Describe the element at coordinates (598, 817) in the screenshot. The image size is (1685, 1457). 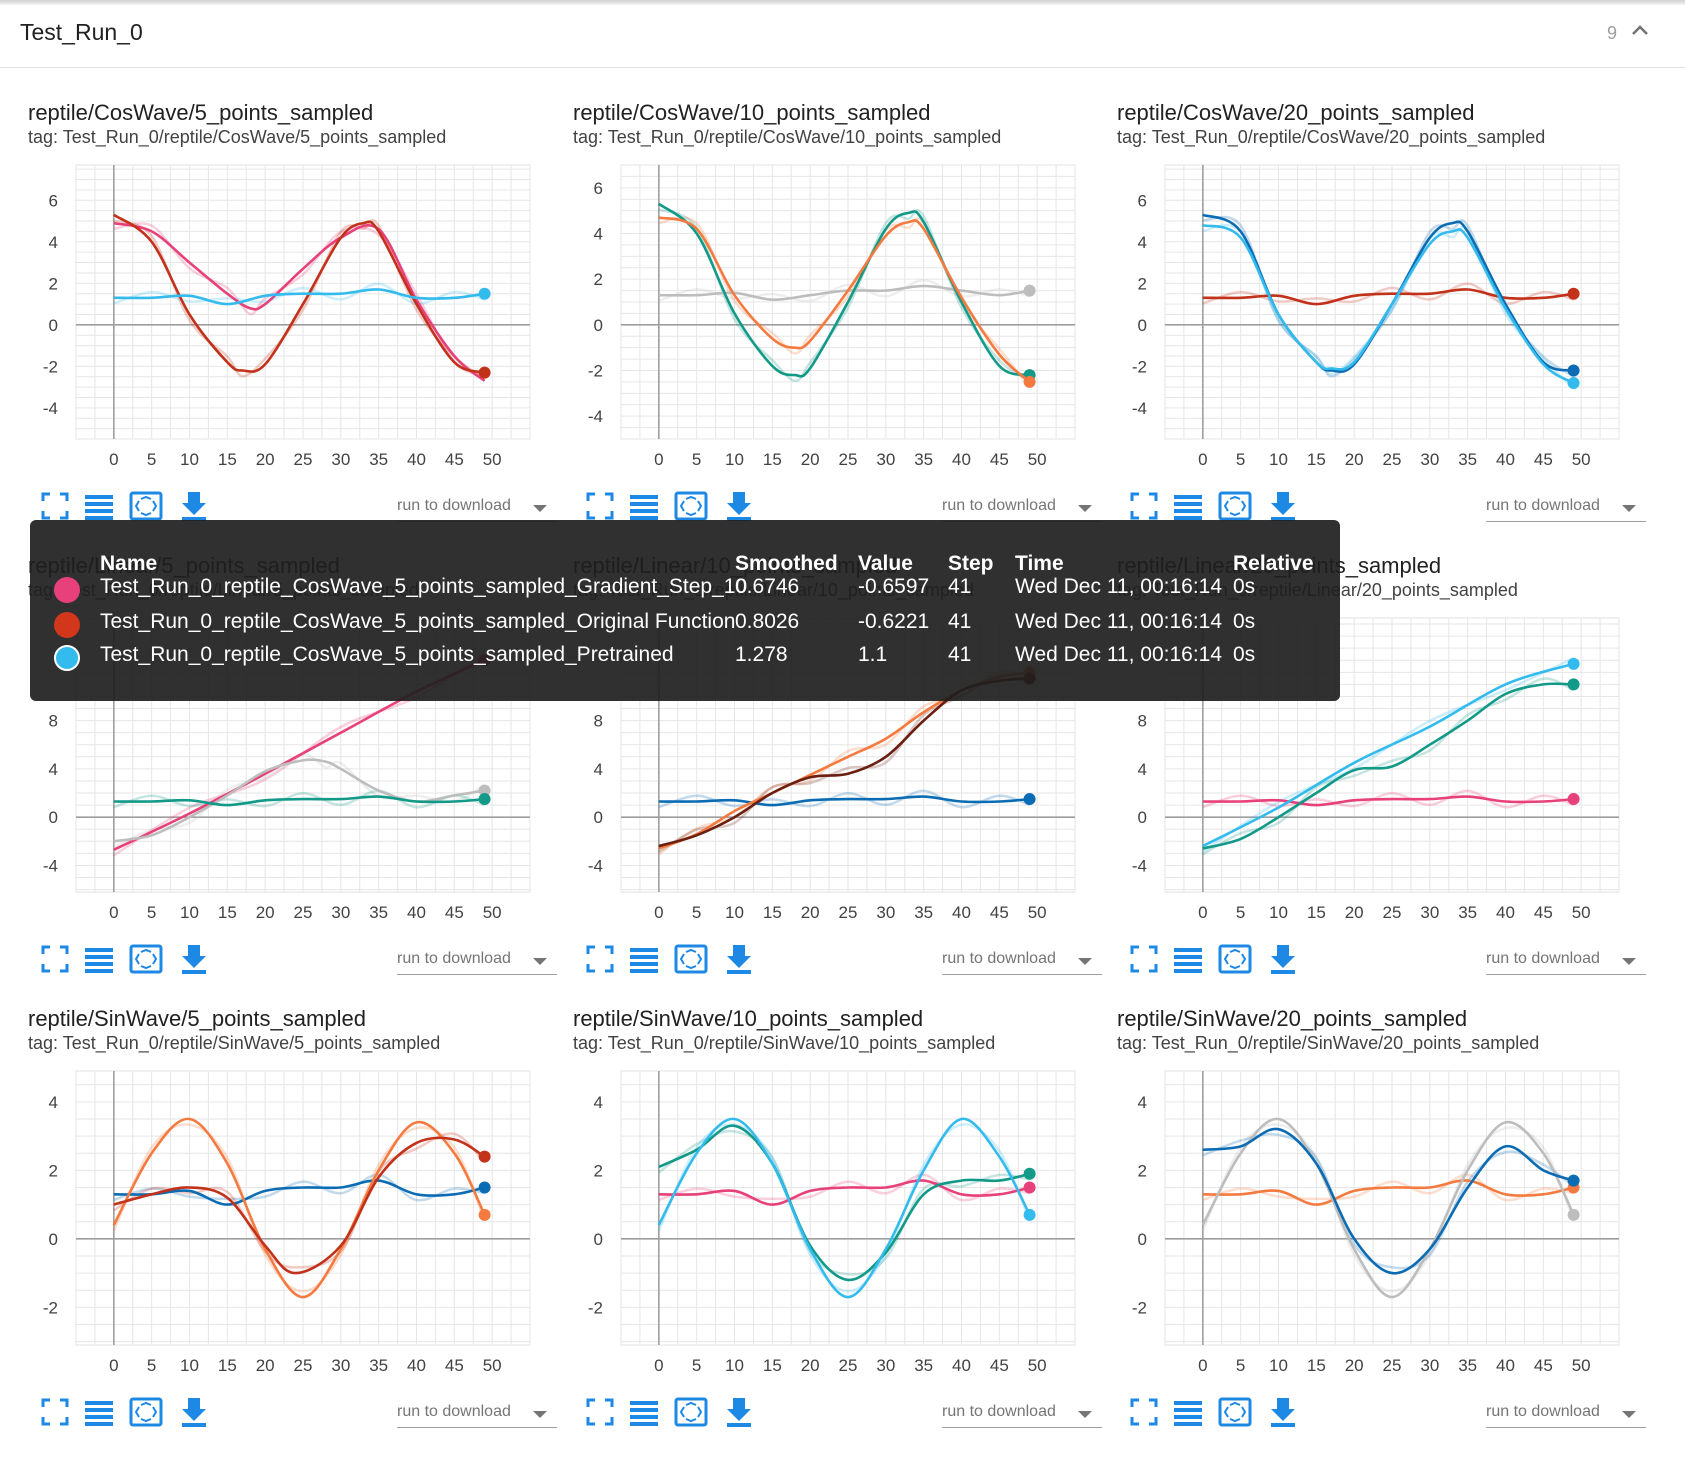
I see `y-tick-label: 0` at that location.